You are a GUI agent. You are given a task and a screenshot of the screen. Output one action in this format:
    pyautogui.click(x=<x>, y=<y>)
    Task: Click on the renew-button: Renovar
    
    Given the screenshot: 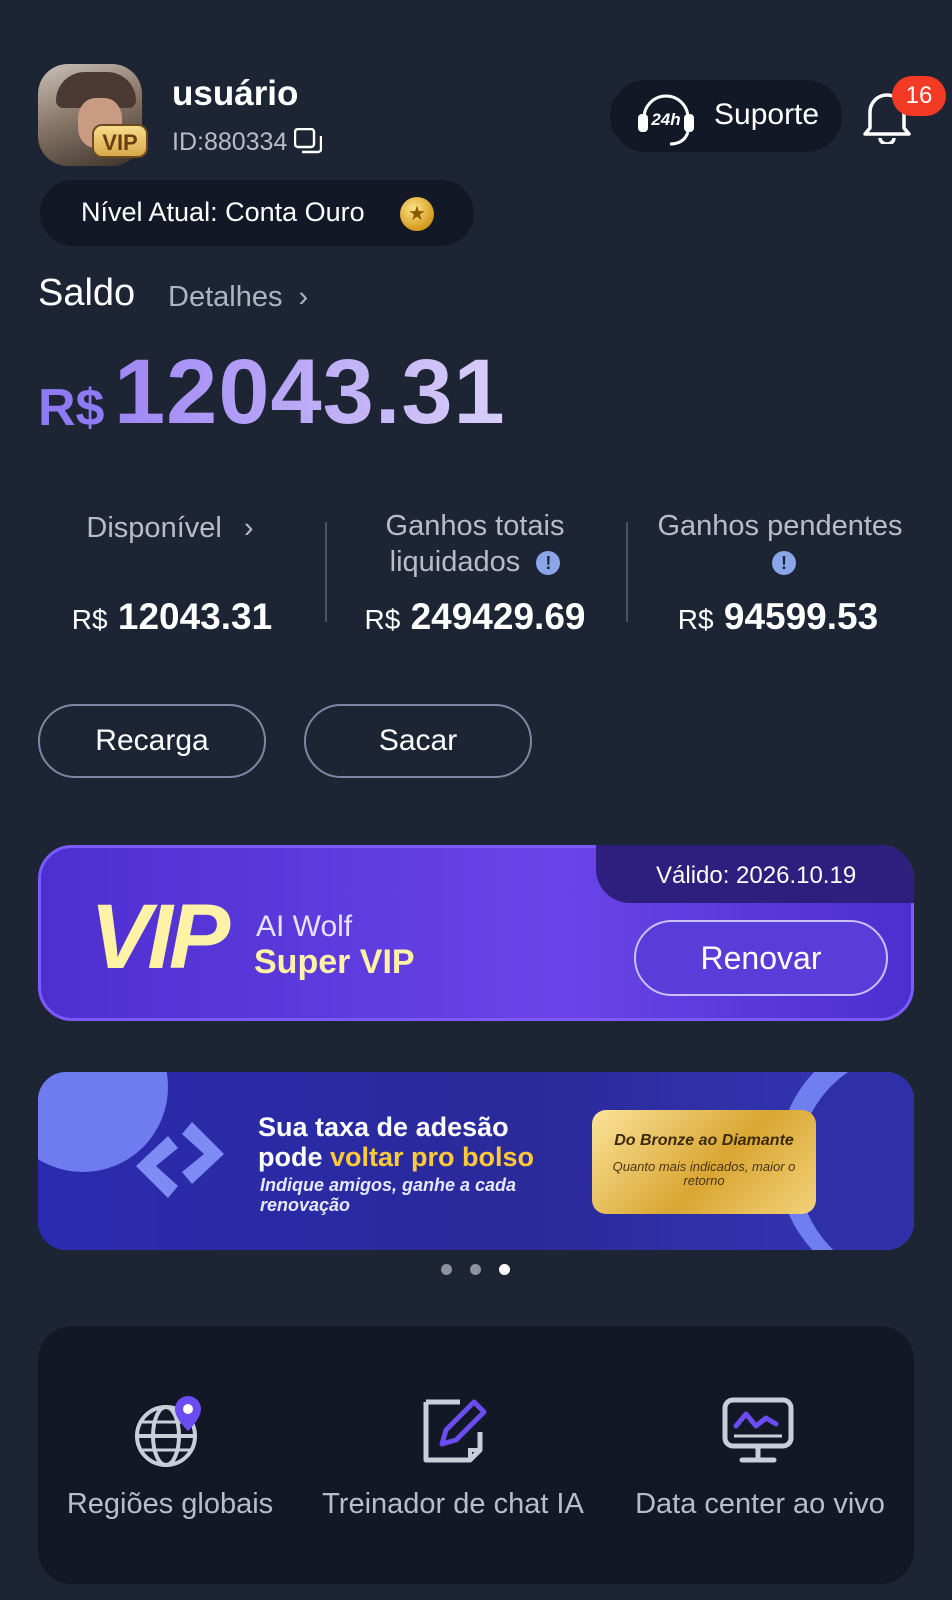 What is the action you would take?
    pyautogui.click(x=761, y=958)
    